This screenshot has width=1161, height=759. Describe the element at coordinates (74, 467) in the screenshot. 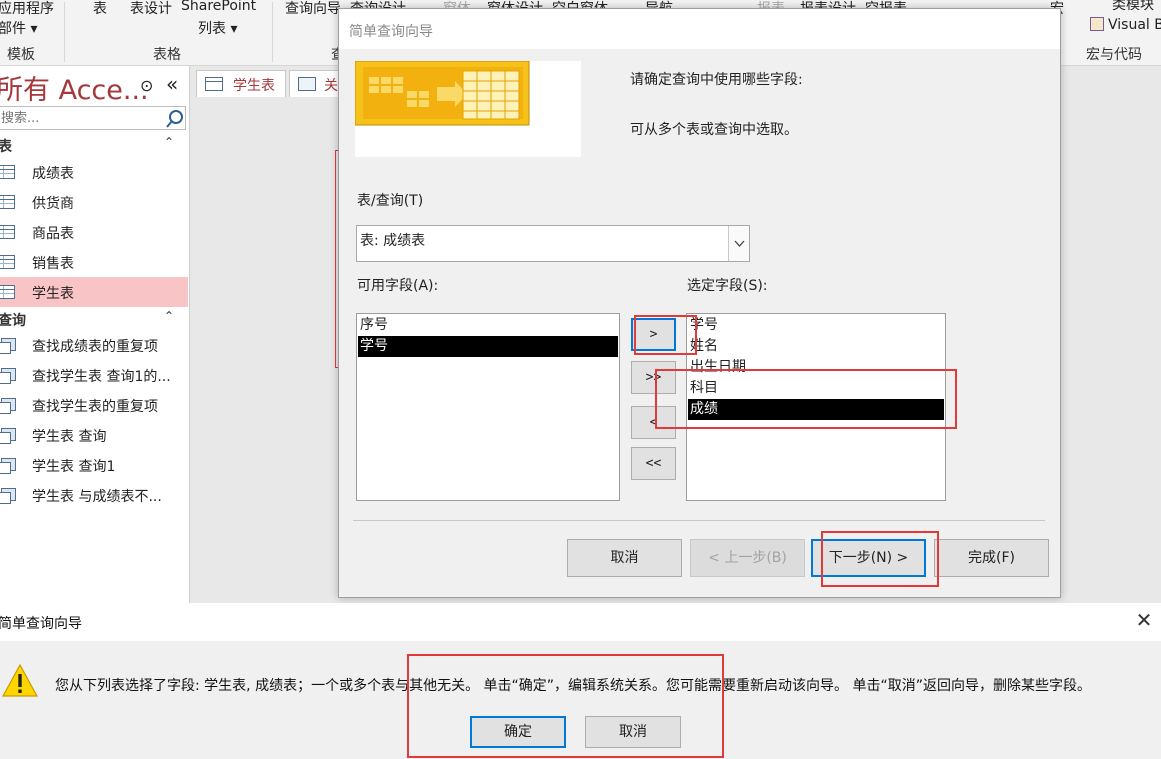

I see `nav-item-label: 学生表 查询1` at that location.